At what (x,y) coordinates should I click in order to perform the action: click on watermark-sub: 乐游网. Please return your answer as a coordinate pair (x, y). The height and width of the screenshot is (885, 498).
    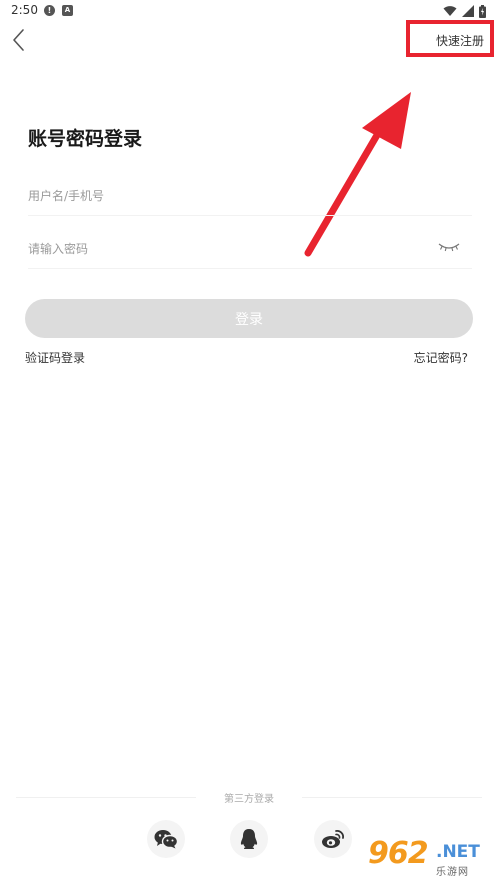
    Looking at the image, I should click on (452, 872).